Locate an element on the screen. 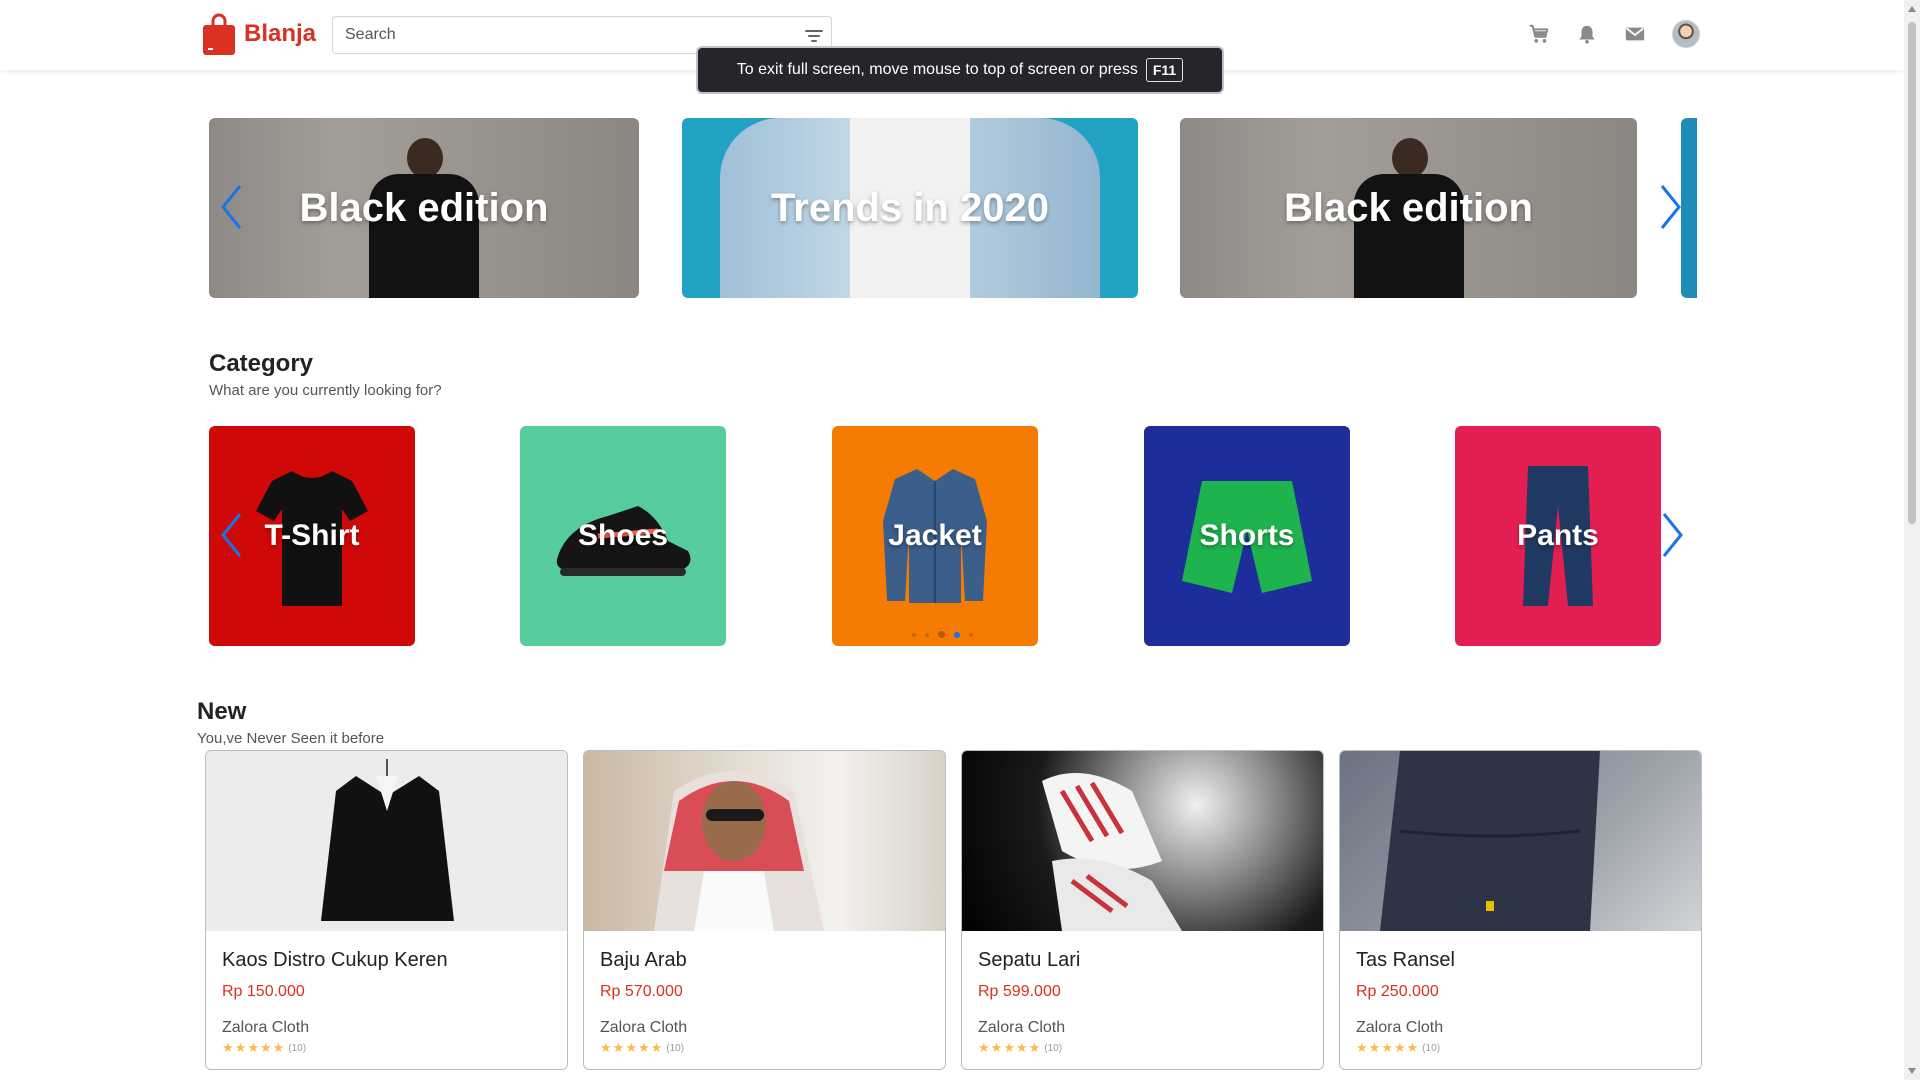  product-name: Kaos Distro Cukup Keren is located at coordinates (335, 960).